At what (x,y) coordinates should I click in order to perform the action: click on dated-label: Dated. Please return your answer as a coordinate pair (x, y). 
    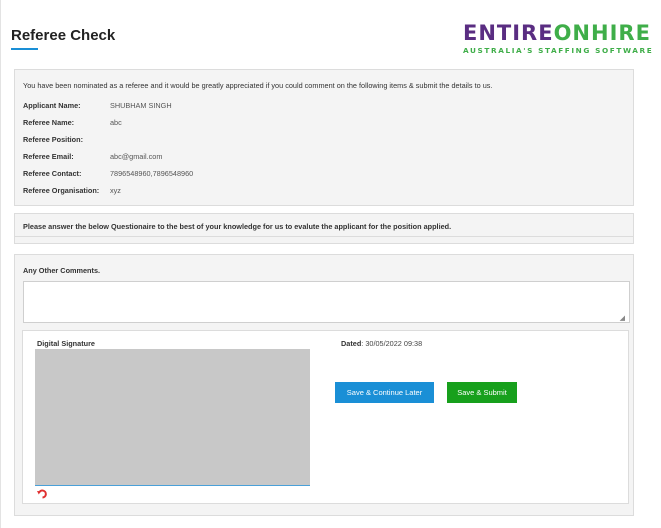
    Looking at the image, I should click on (351, 343).